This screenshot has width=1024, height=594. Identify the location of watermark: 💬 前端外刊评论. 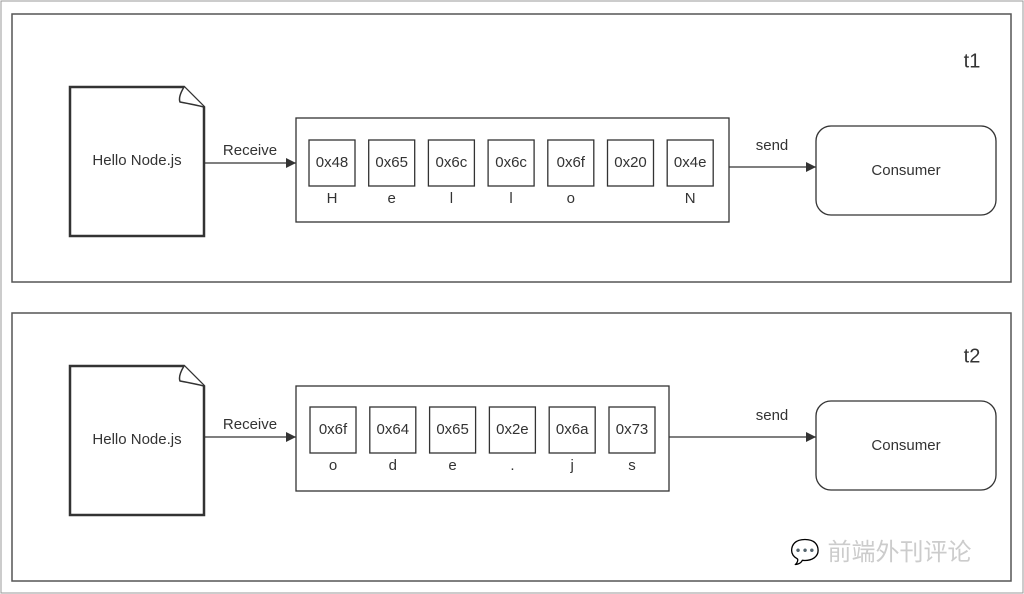
(881, 549).